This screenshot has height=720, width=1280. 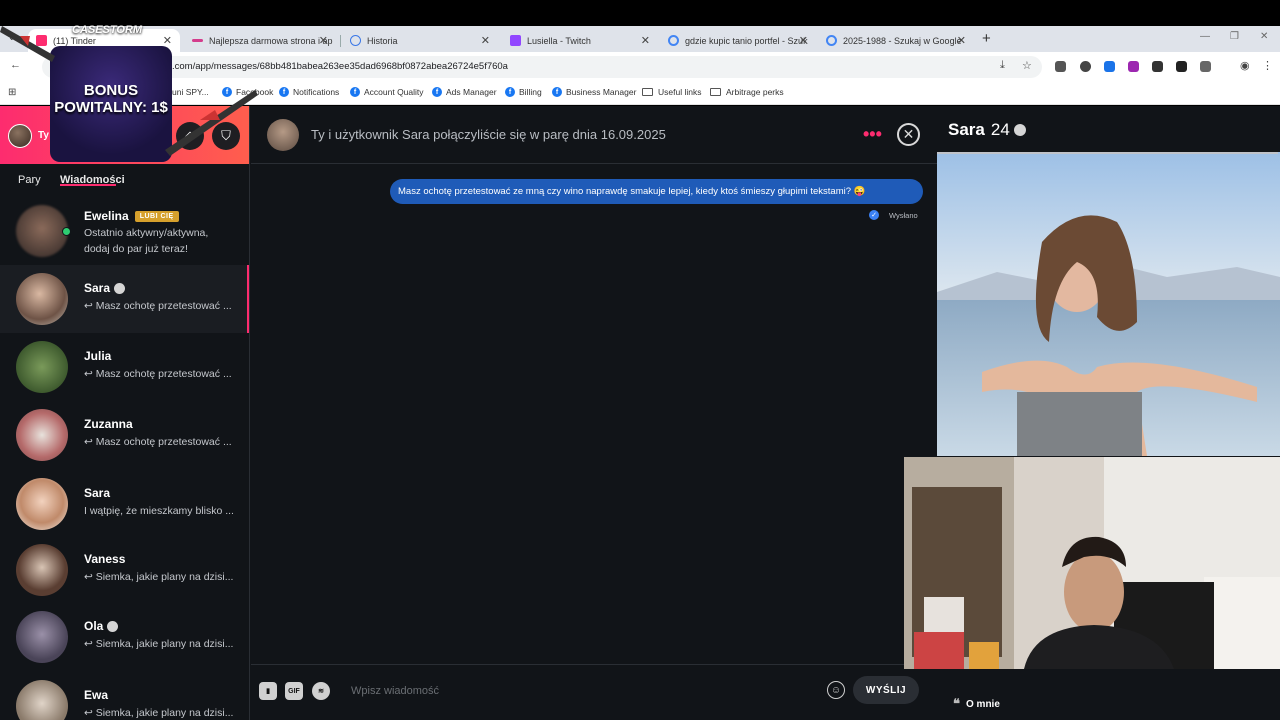 I want to click on promo-banner: BONUS POWITALNY: 1$, so click(x=111, y=104).